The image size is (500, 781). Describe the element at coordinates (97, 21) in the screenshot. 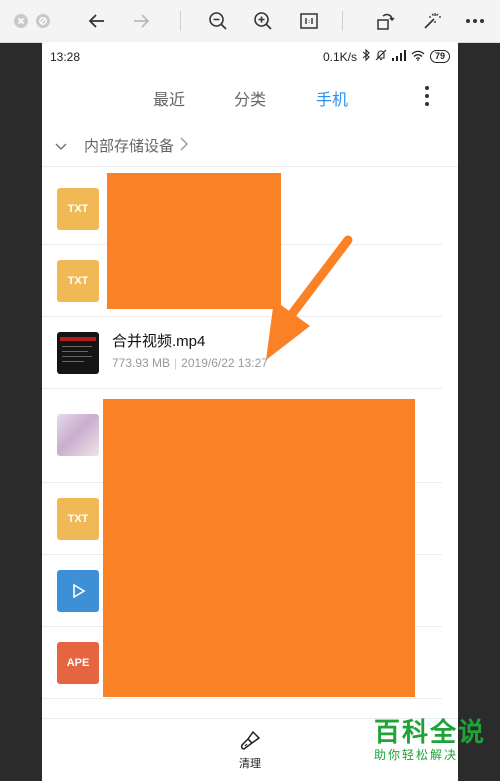

I see `back-arrow-icon` at that location.